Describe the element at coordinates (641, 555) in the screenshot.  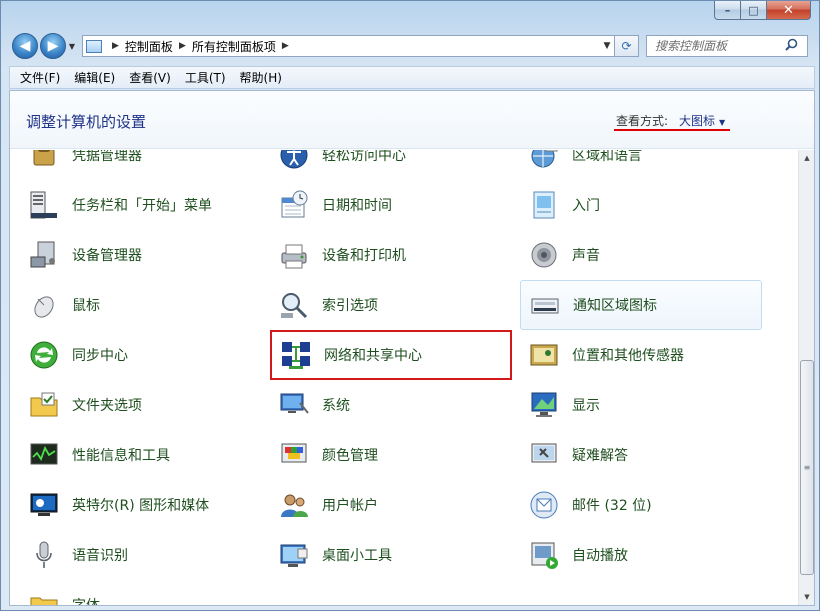
I see `control-panel-item: 自动播放` at that location.